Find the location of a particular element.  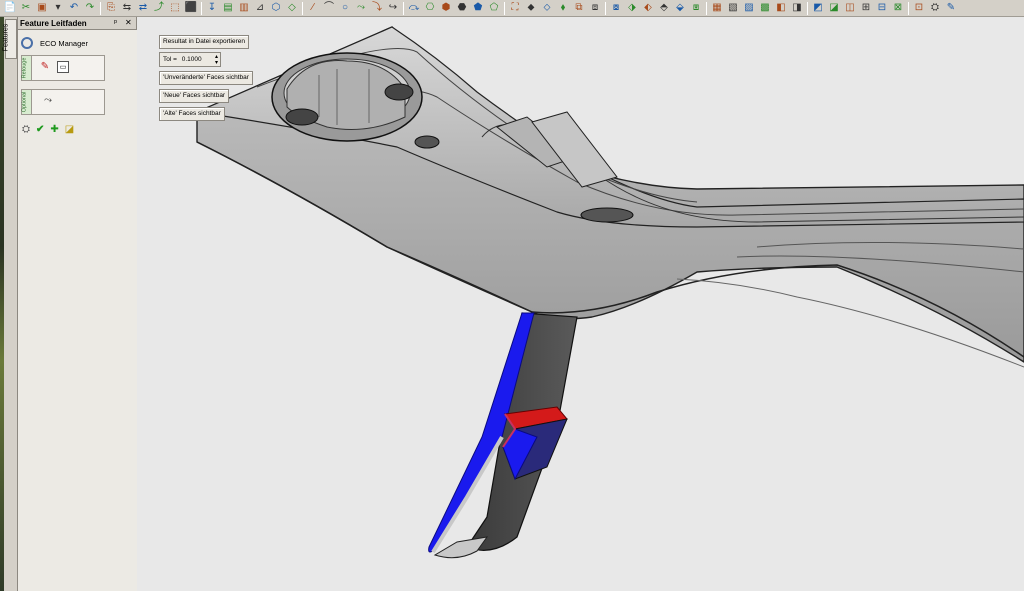

toolbar-button-icon: ↶ is located at coordinates (74, 8).